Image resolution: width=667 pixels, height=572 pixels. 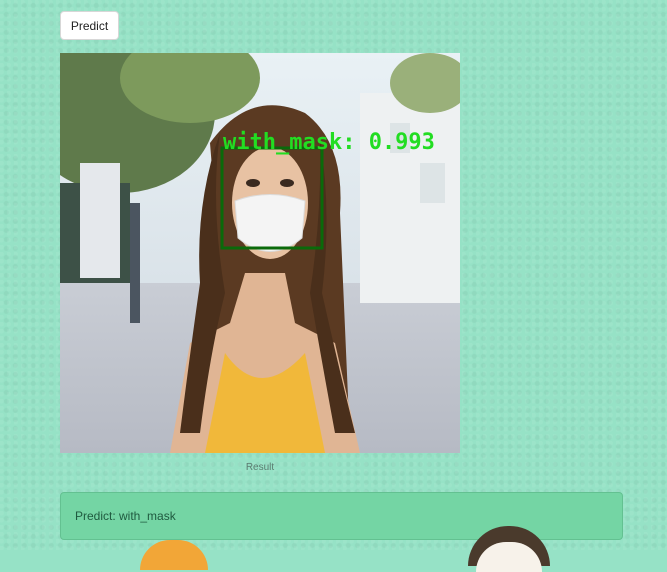 What do you see at coordinates (125, 516) in the screenshot?
I see `prediction-text: Predict: with_mask` at bounding box center [125, 516].